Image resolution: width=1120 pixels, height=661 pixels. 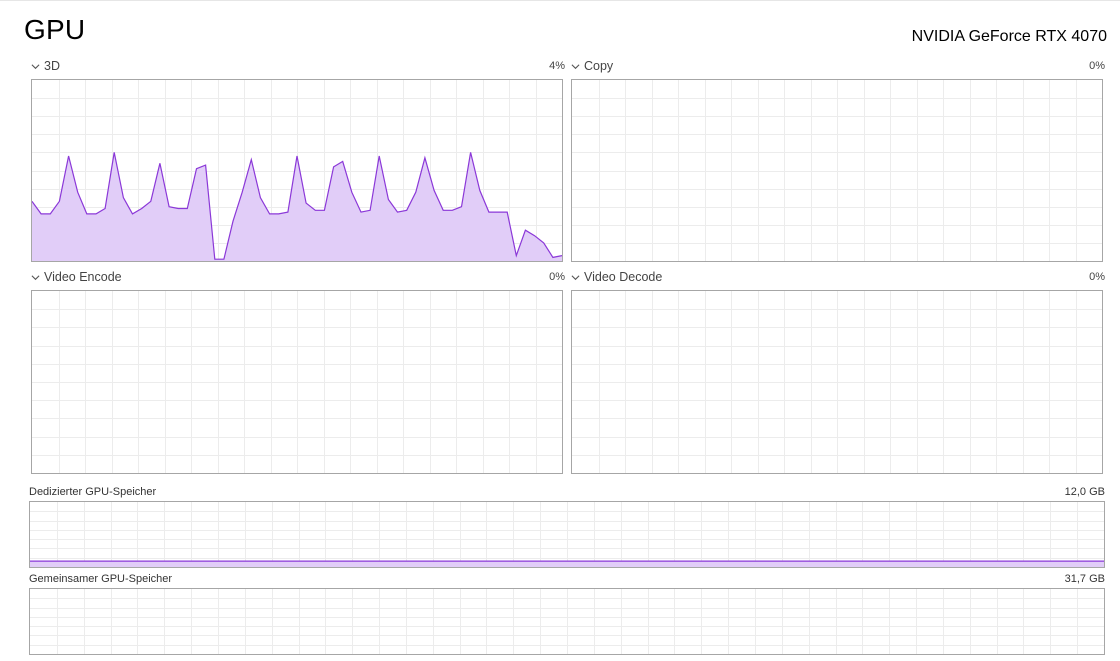 I want to click on graph-3d-plot, so click(x=297, y=170).